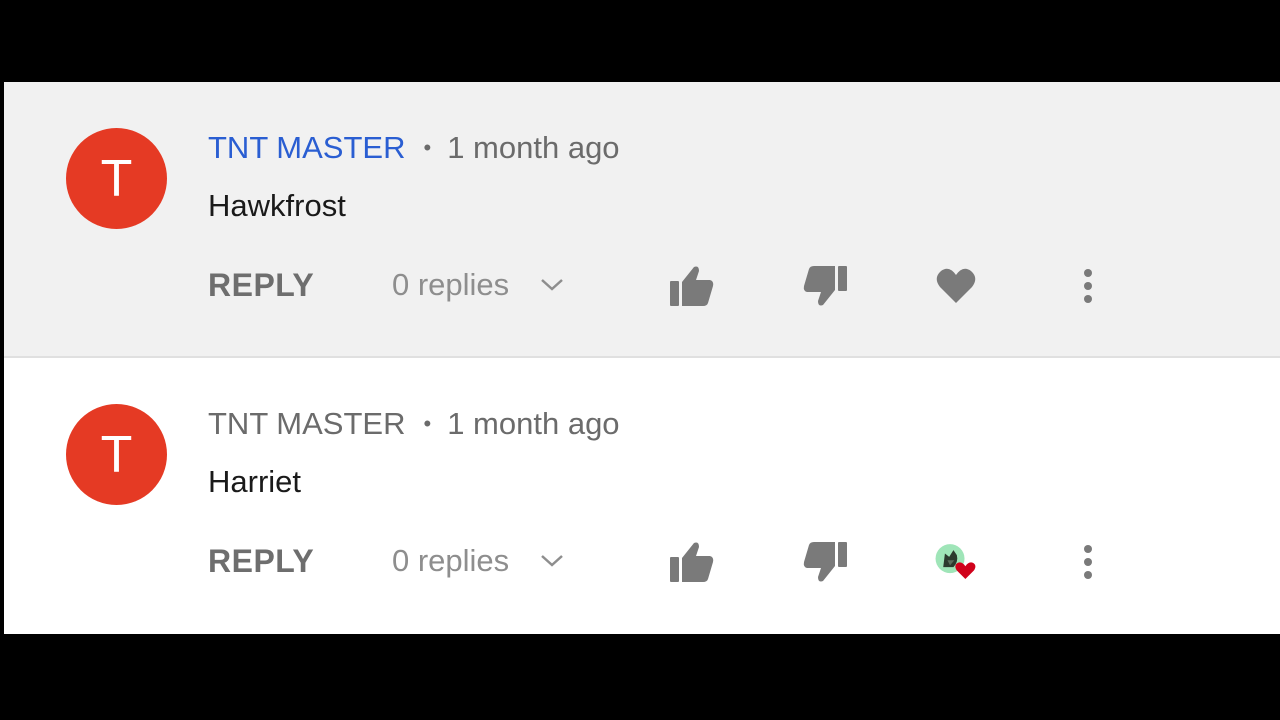 This screenshot has height=720, width=1280. Describe the element at coordinates (255, 481) in the screenshot. I see `comment-text: Harriet` at that location.